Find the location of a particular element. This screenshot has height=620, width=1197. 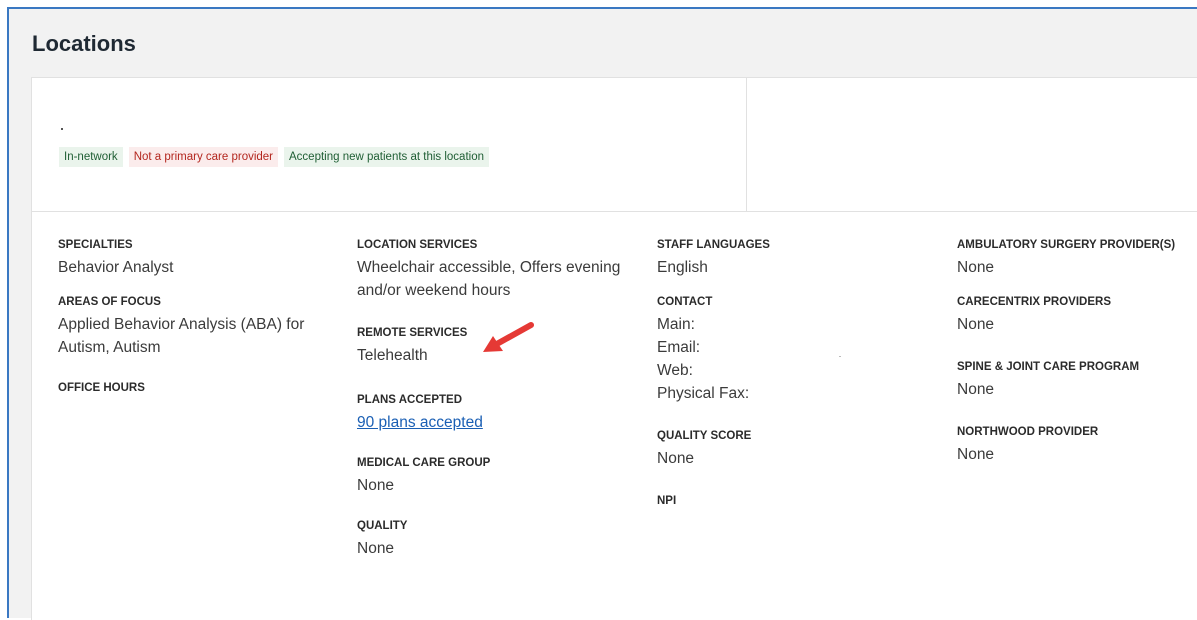

npi-field: NPI is located at coordinates (792, 501).